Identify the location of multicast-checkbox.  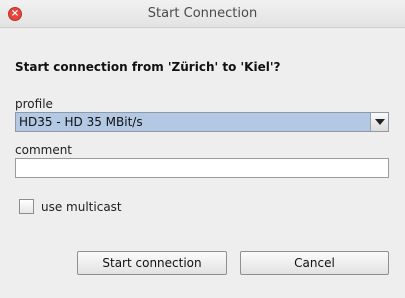
(26, 206).